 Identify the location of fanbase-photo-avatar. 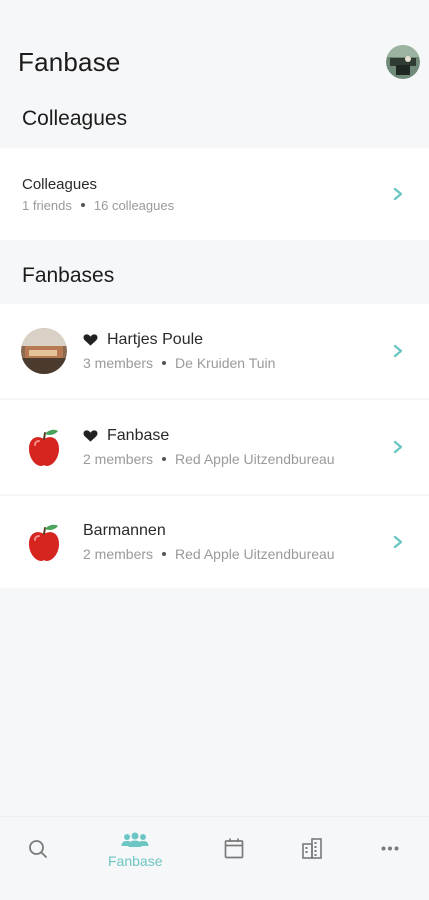
(44, 351).